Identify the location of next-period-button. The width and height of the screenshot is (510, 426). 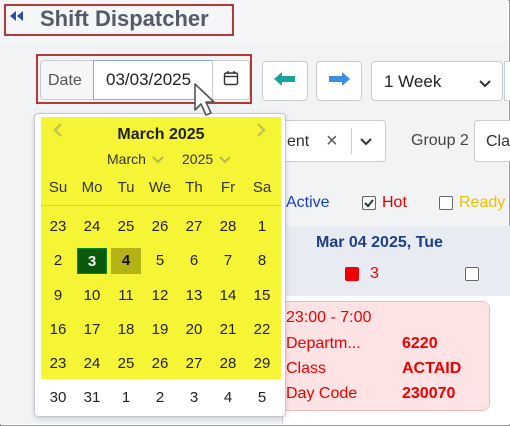
(339, 81).